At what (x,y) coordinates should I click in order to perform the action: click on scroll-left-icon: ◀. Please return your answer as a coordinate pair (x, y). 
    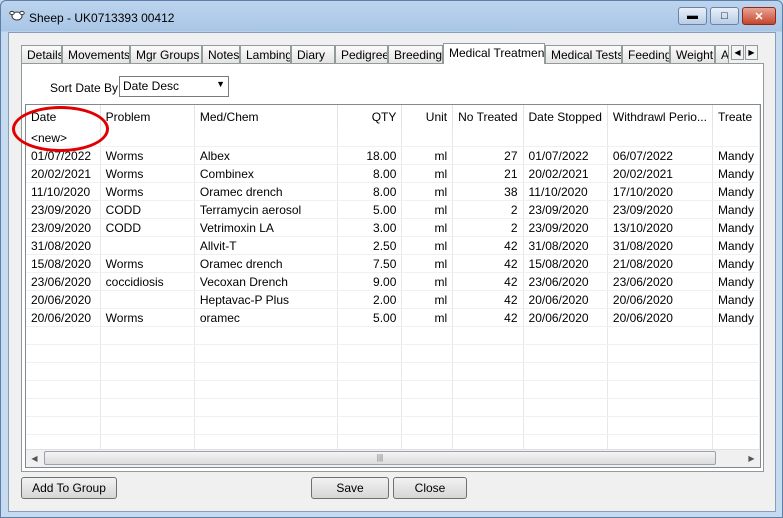
    Looking at the image, I should click on (34, 458).